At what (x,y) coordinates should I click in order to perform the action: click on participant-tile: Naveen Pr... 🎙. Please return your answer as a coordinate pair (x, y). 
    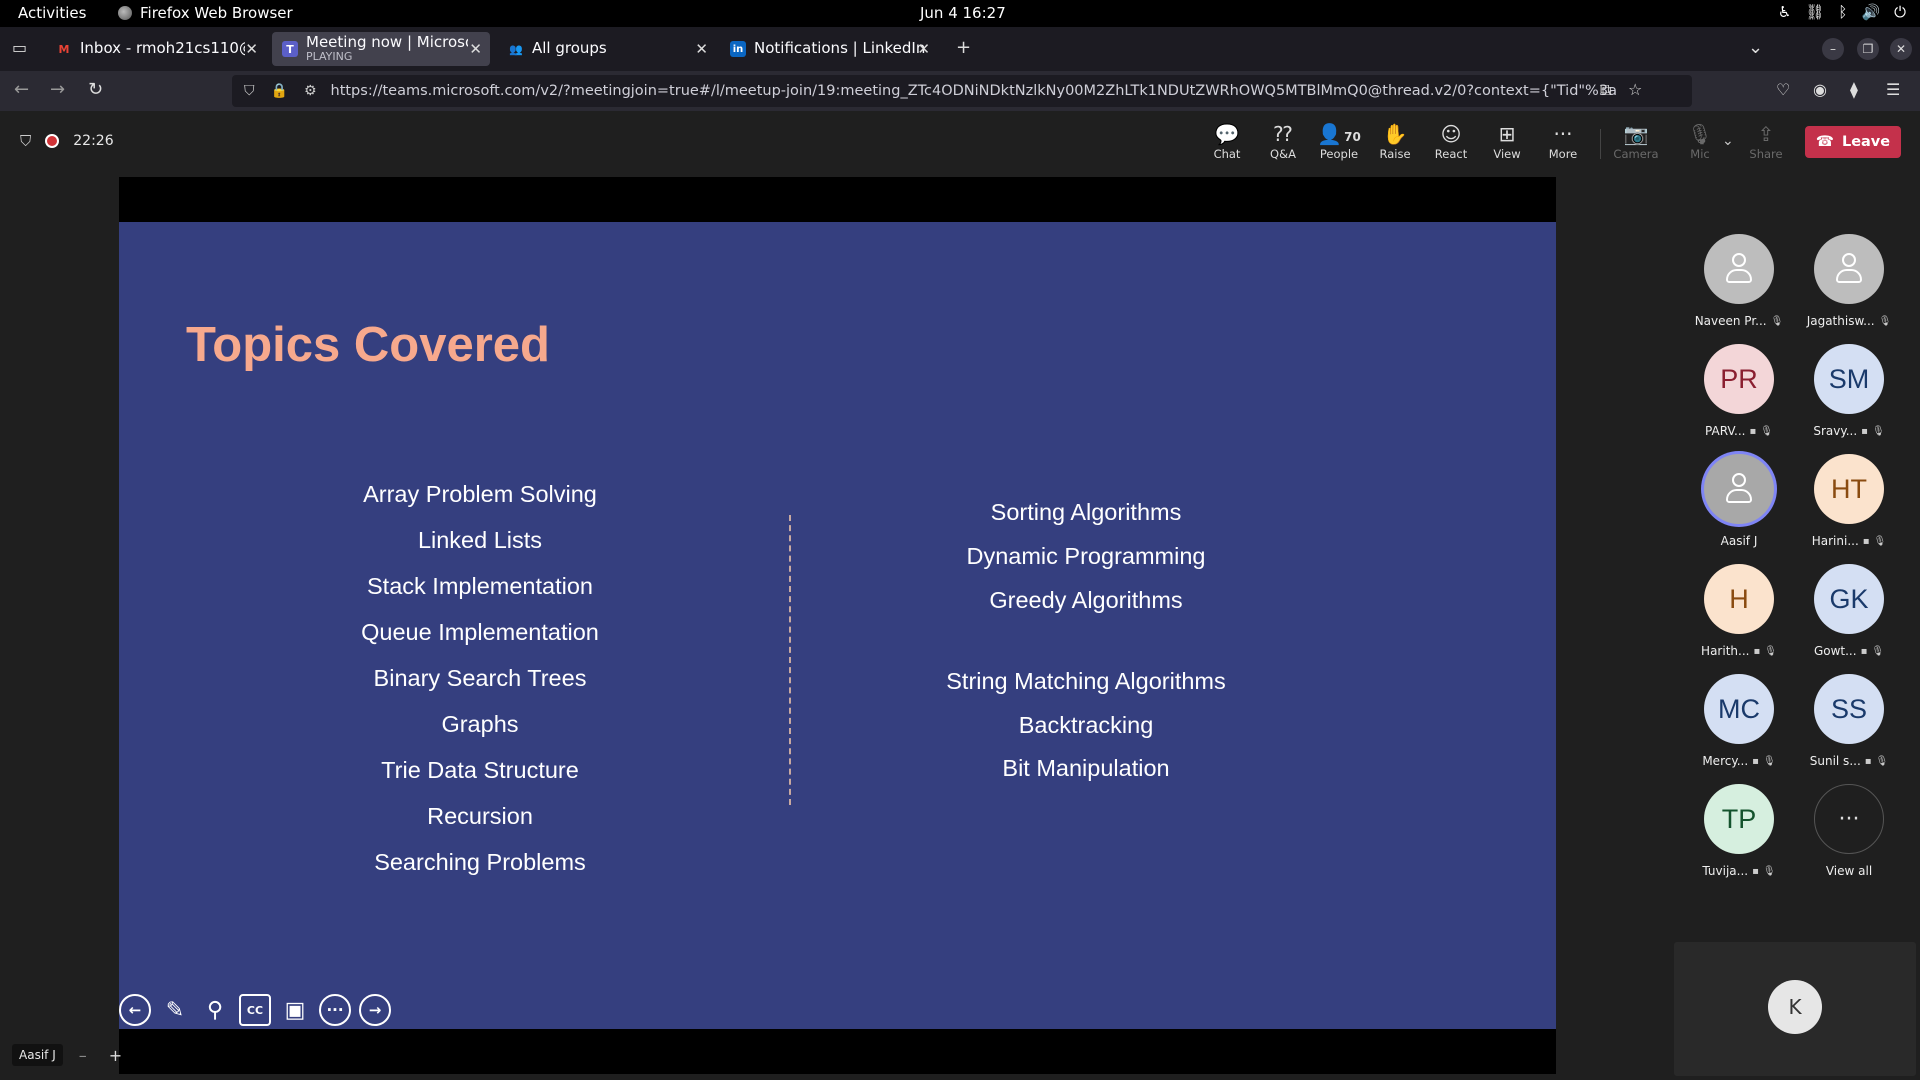
    Looking at the image, I should click on (1739, 281).